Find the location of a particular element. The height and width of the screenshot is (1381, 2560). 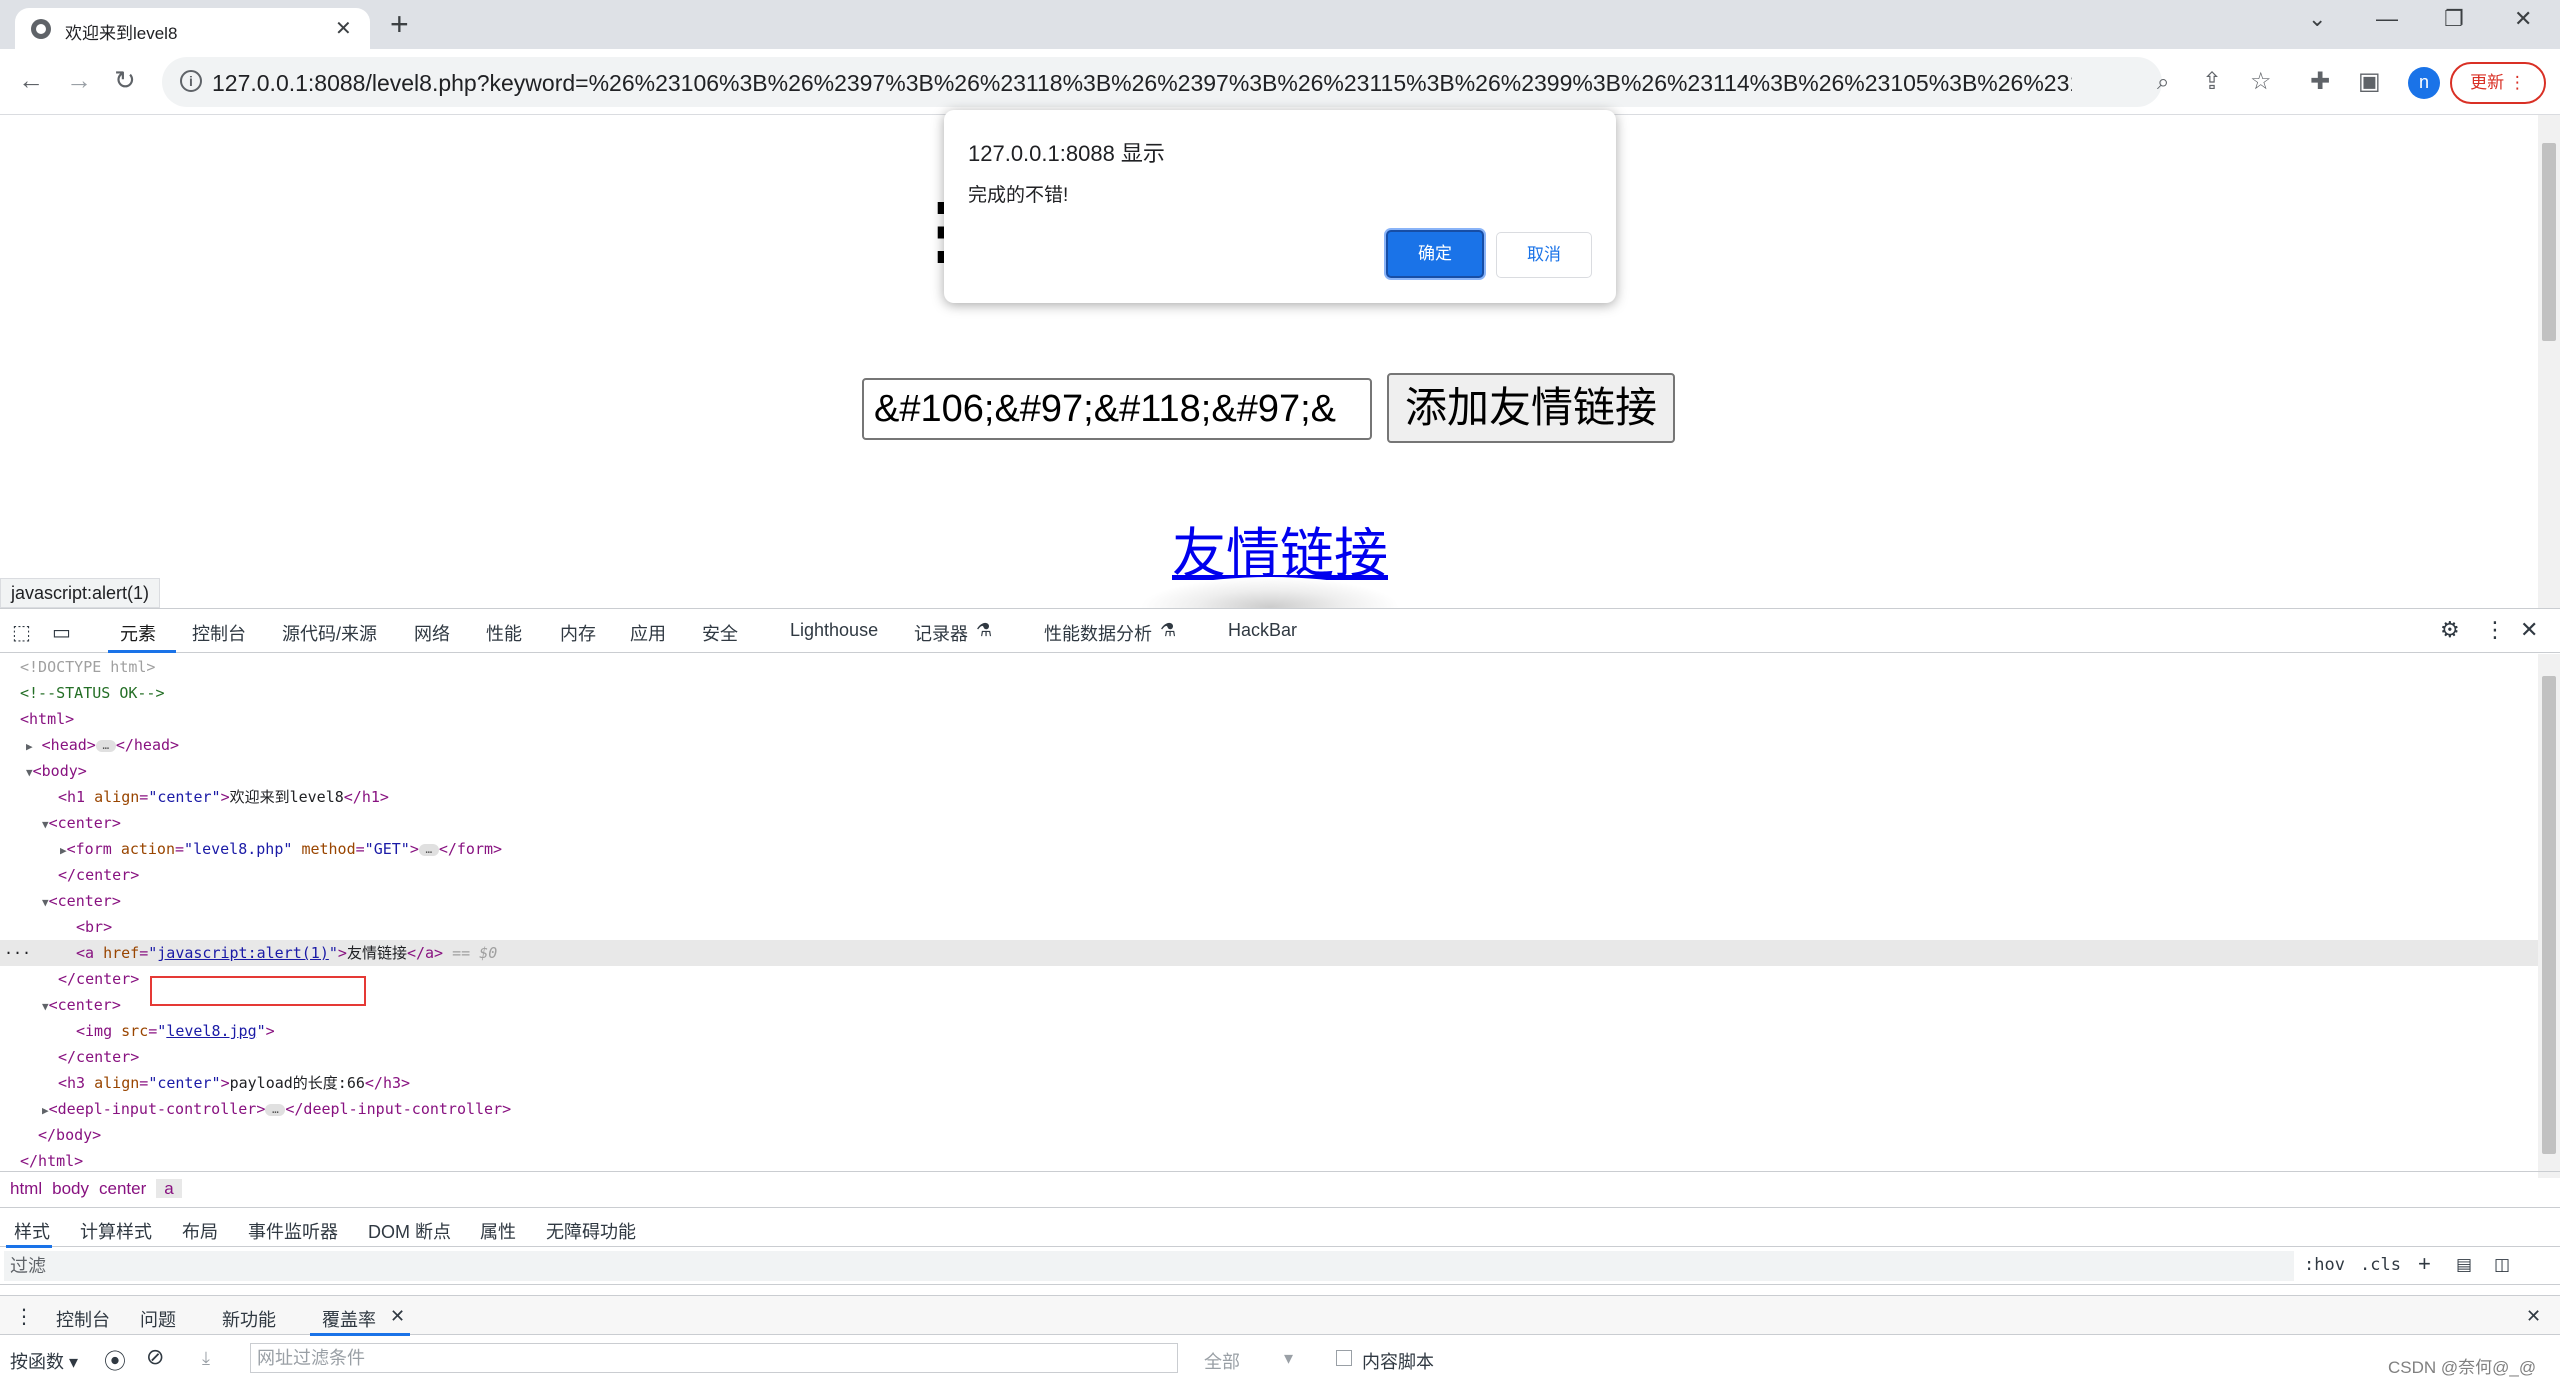

extensions-icon: ✚ is located at coordinates (2320, 81).